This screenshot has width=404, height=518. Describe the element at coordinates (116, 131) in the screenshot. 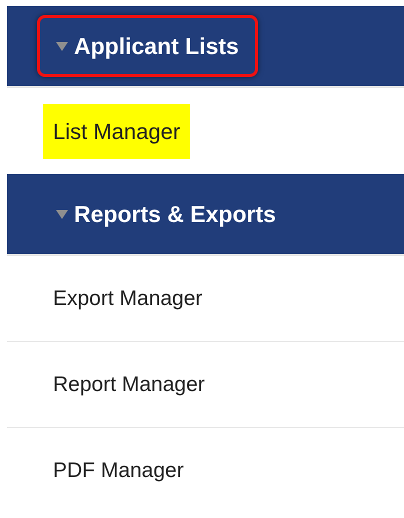

I see `menu-item: List Manager` at that location.